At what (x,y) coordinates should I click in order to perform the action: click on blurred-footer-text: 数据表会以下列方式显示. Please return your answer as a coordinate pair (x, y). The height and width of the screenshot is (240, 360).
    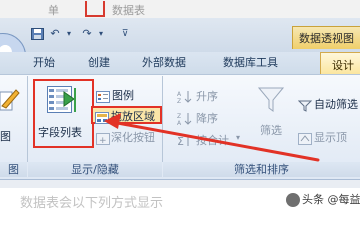
    Looking at the image, I should click on (92, 203).